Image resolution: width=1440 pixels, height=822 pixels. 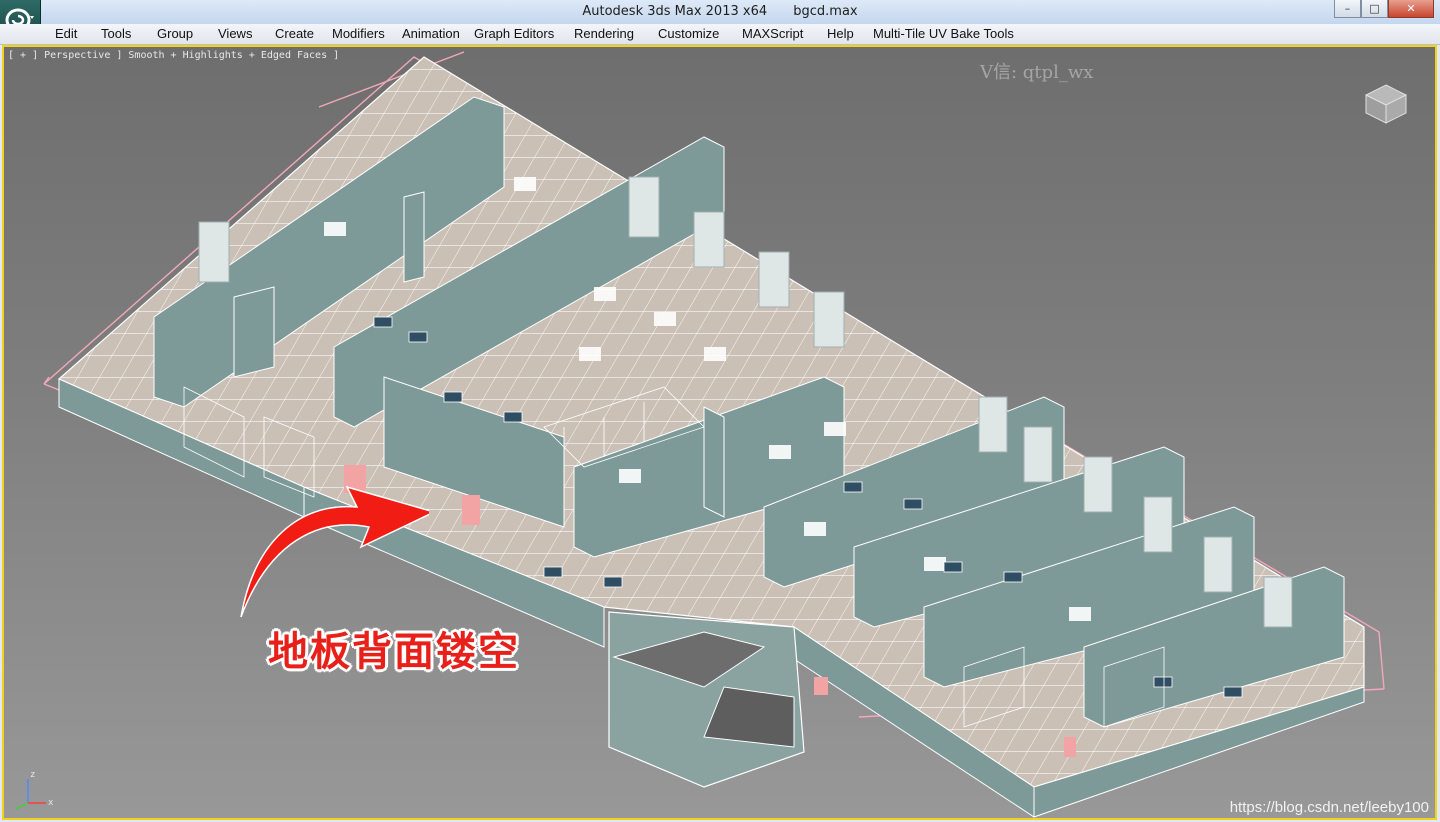 What do you see at coordinates (33, 791) in the screenshot?
I see `axis-gizmo-icon: z x` at bounding box center [33, 791].